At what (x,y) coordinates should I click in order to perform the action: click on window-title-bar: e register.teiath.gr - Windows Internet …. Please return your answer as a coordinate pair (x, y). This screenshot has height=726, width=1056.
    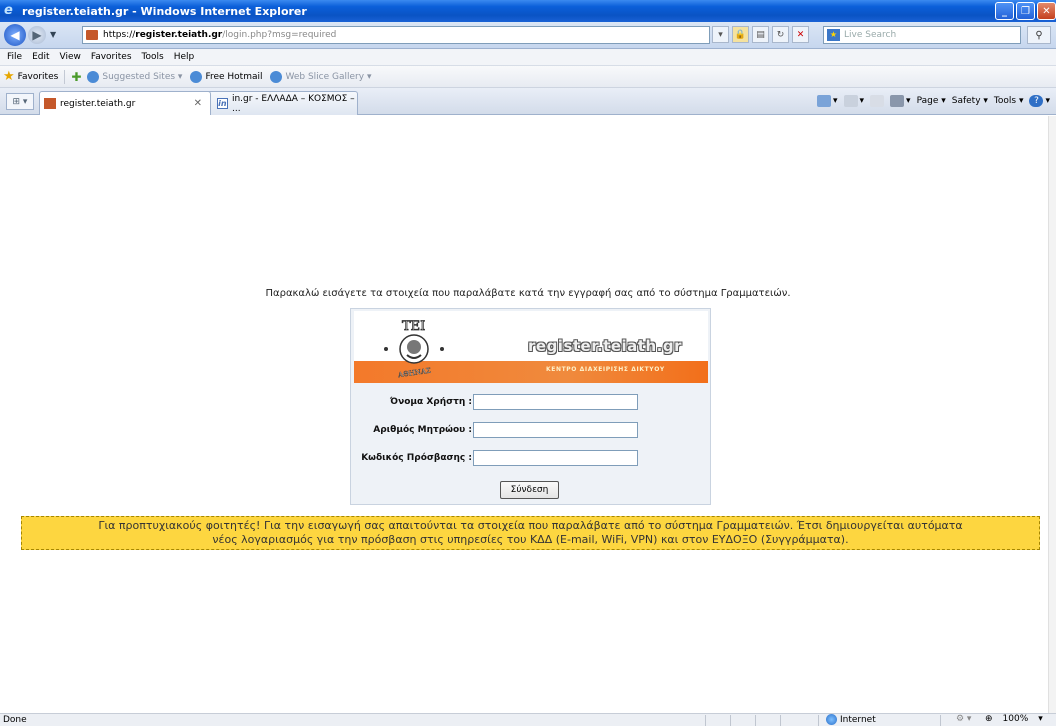
    Looking at the image, I should click on (528, 11).